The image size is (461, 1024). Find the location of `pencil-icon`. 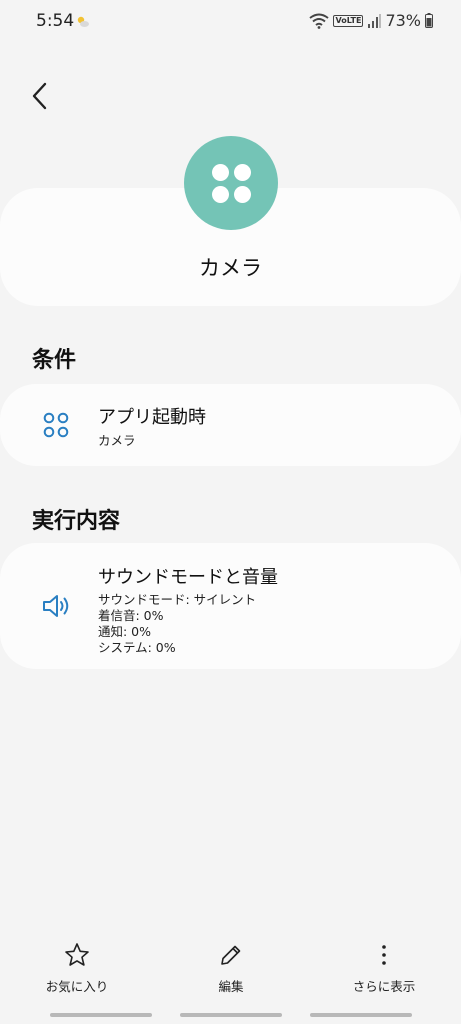

pencil-icon is located at coordinates (231, 955).